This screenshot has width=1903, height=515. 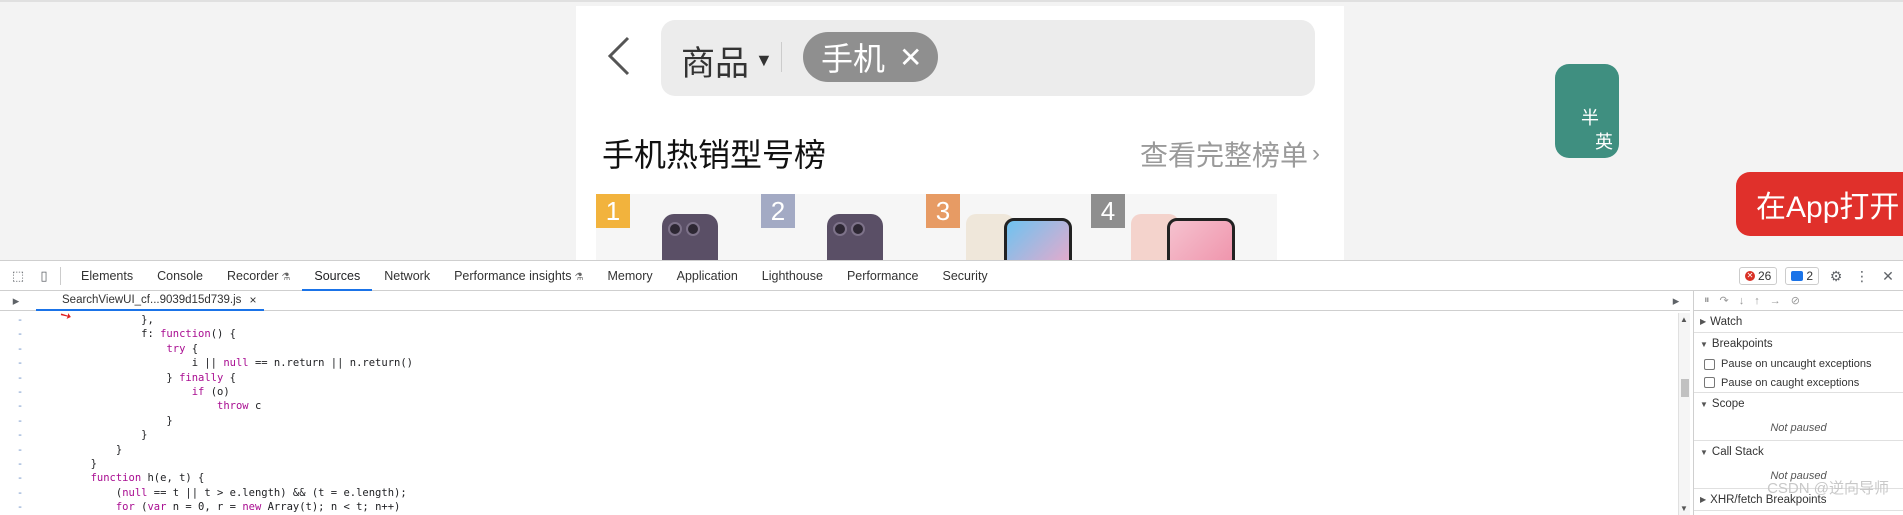 What do you see at coordinates (1775, 301) in the screenshot?
I see `step-icon: →` at bounding box center [1775, 301].